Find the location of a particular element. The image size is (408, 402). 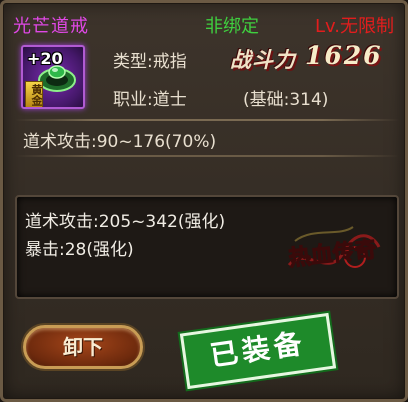

item-class-row: 职业:道士 is located at coordinates (150, 97).